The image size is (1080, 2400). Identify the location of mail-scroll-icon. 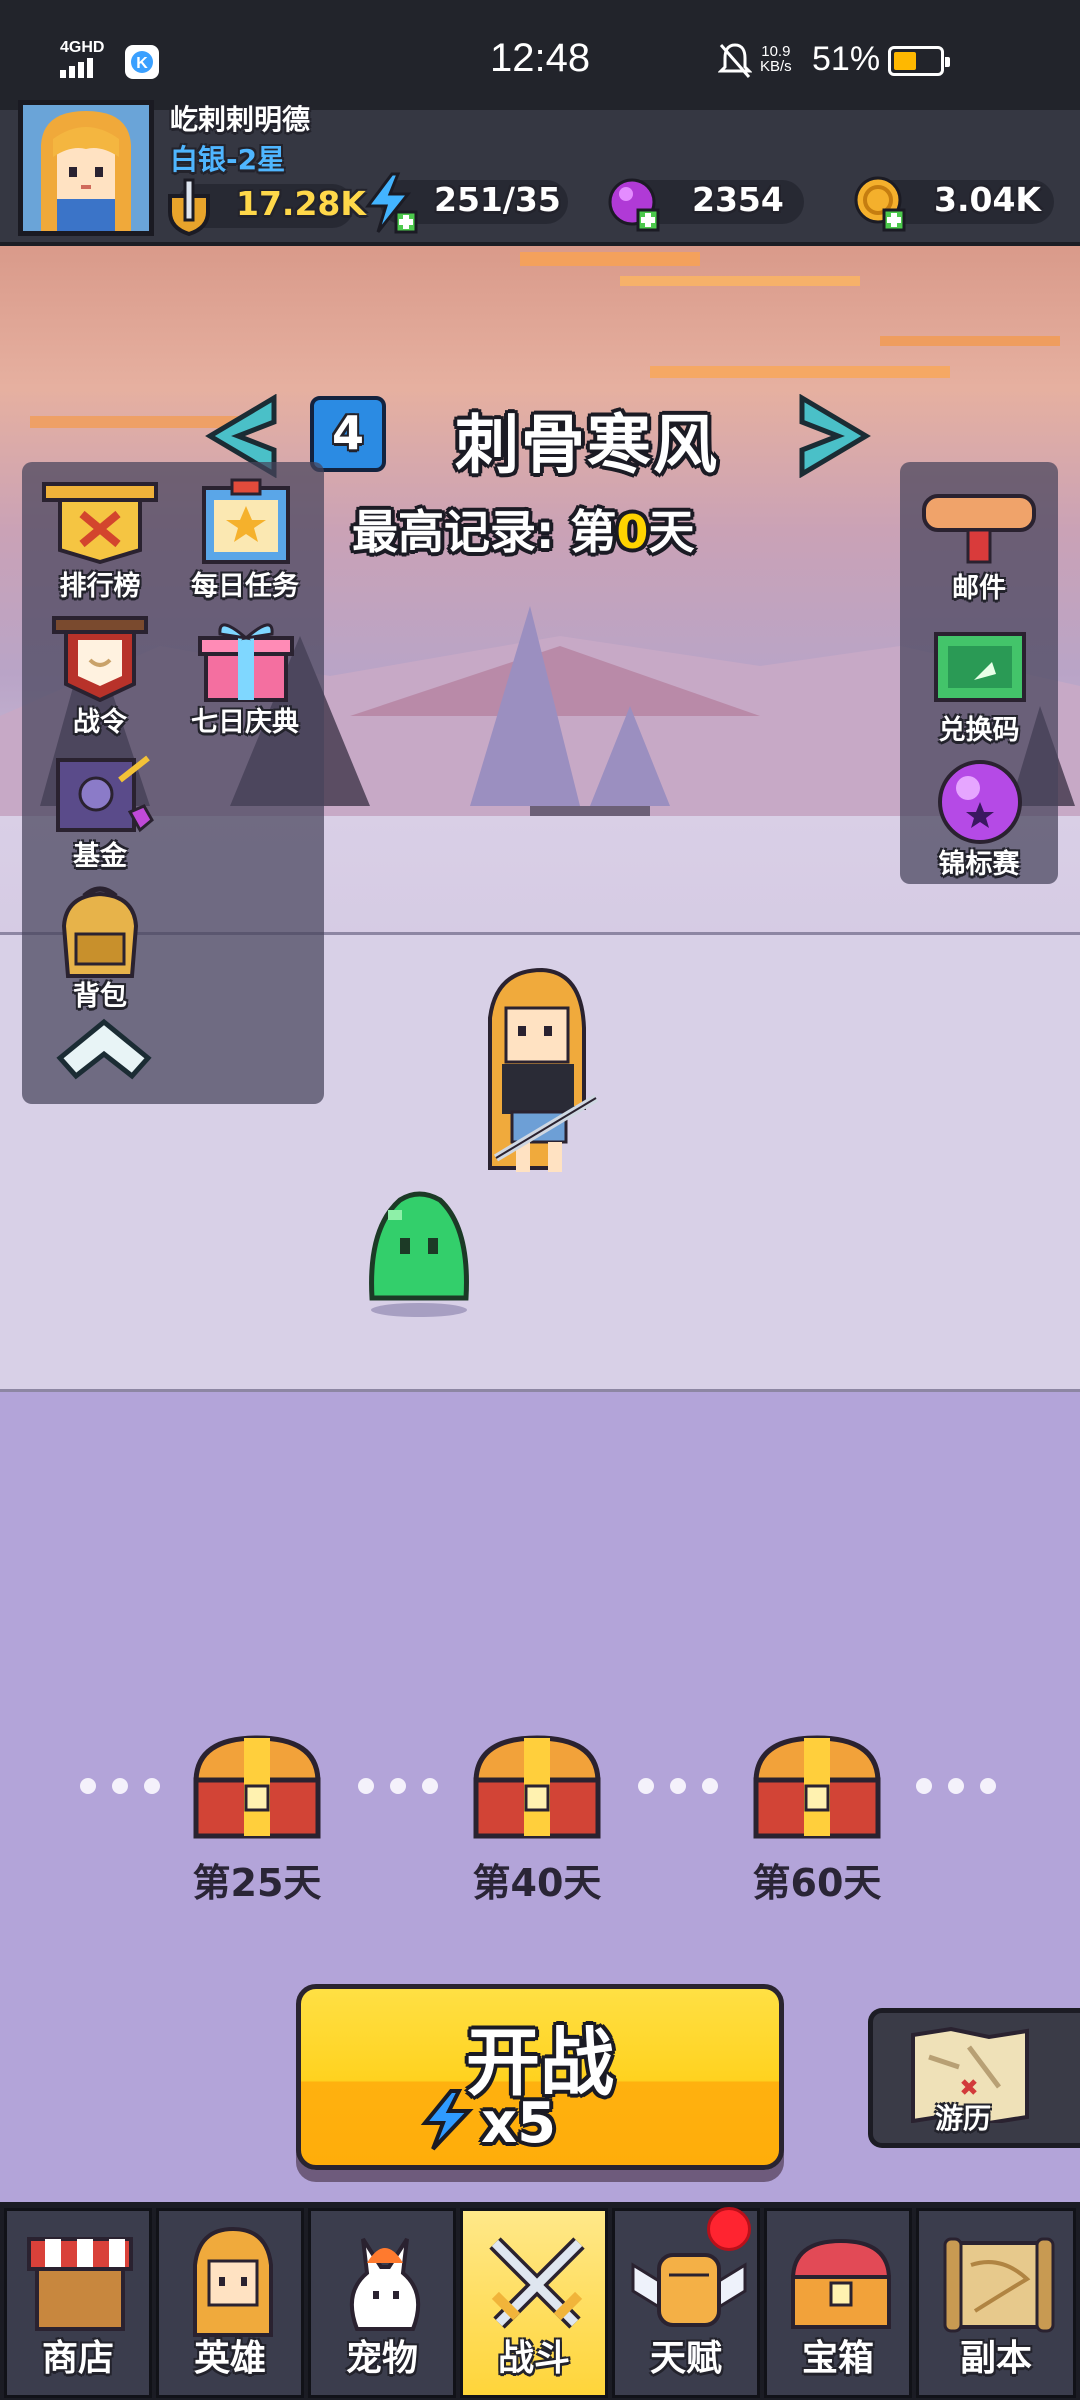
(979, 529).